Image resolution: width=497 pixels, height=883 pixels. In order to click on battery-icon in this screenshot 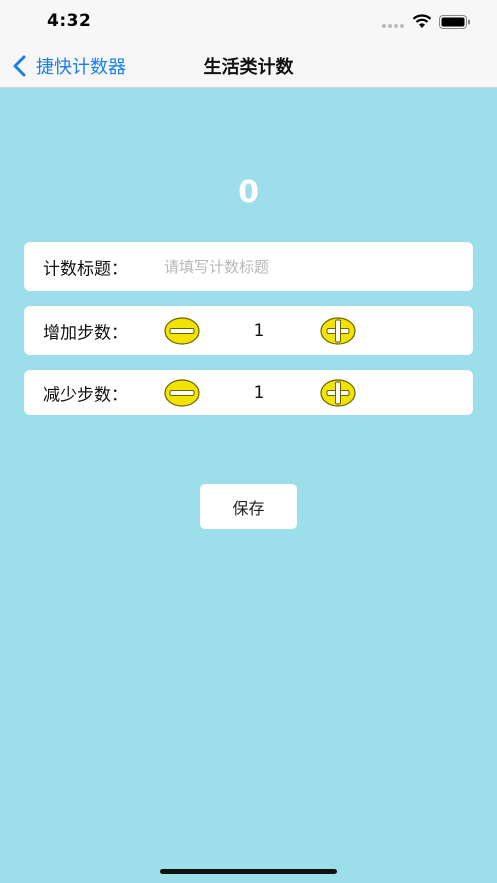, I will do `click(454, 22)`.